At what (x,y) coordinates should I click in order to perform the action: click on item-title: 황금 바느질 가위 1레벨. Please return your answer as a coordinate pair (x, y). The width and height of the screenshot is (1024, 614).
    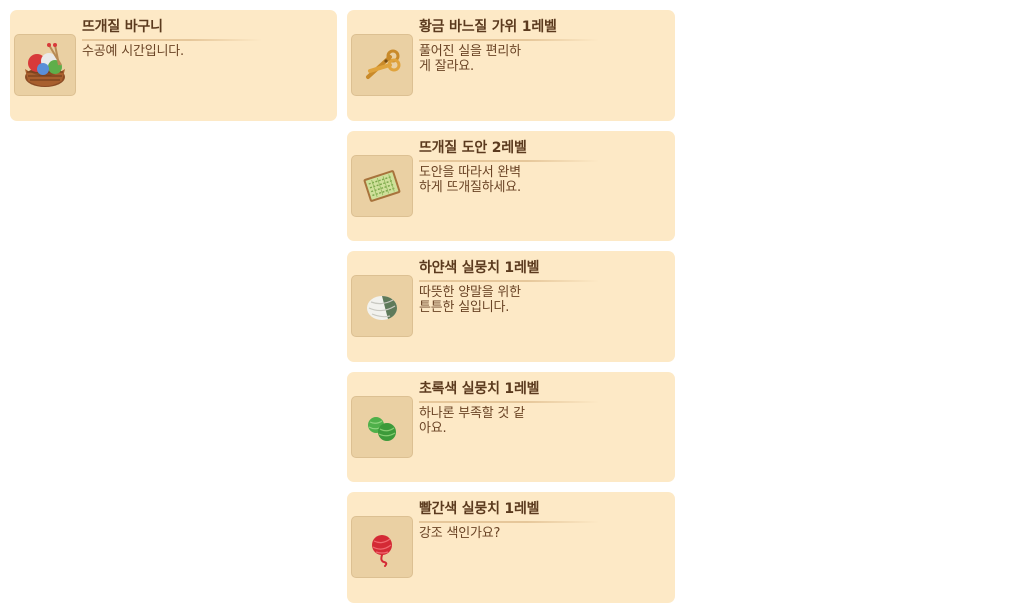
    Looking at the image, I should click on (488, 27).